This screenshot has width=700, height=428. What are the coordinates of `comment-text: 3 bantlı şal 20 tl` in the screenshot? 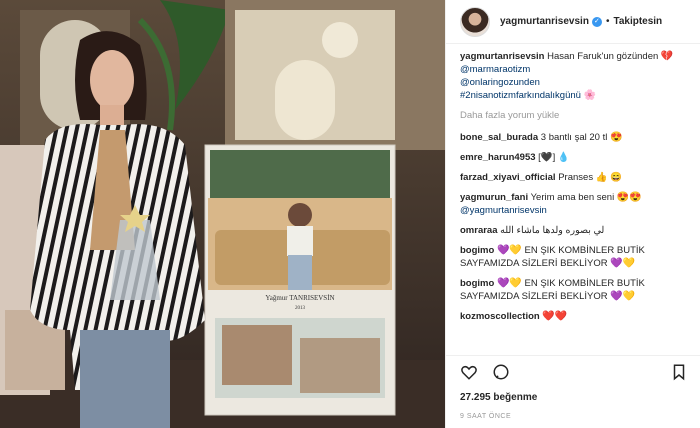 It's located at (574, 137).